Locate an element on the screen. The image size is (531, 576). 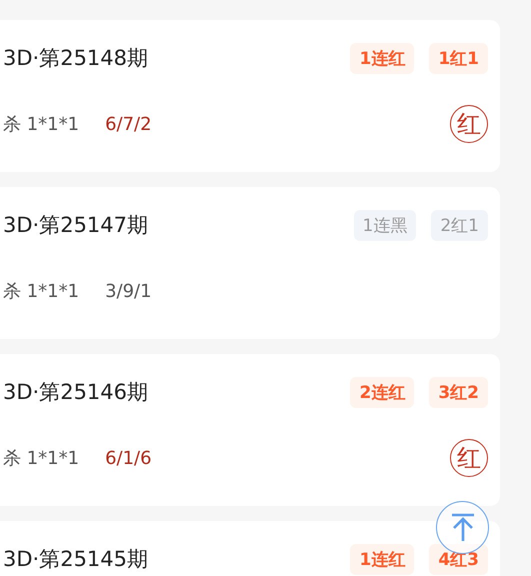
draw-result: 6/7/2 is located at coordinates (128, 124).